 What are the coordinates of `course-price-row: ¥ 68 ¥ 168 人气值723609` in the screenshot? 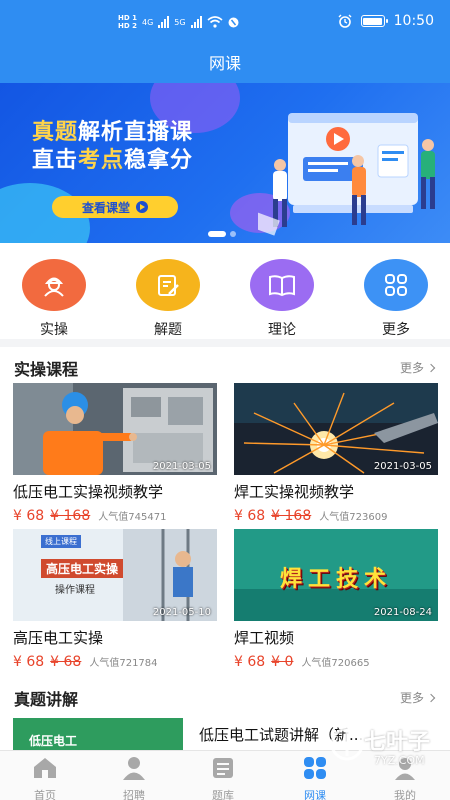 It's located at (336, 516).